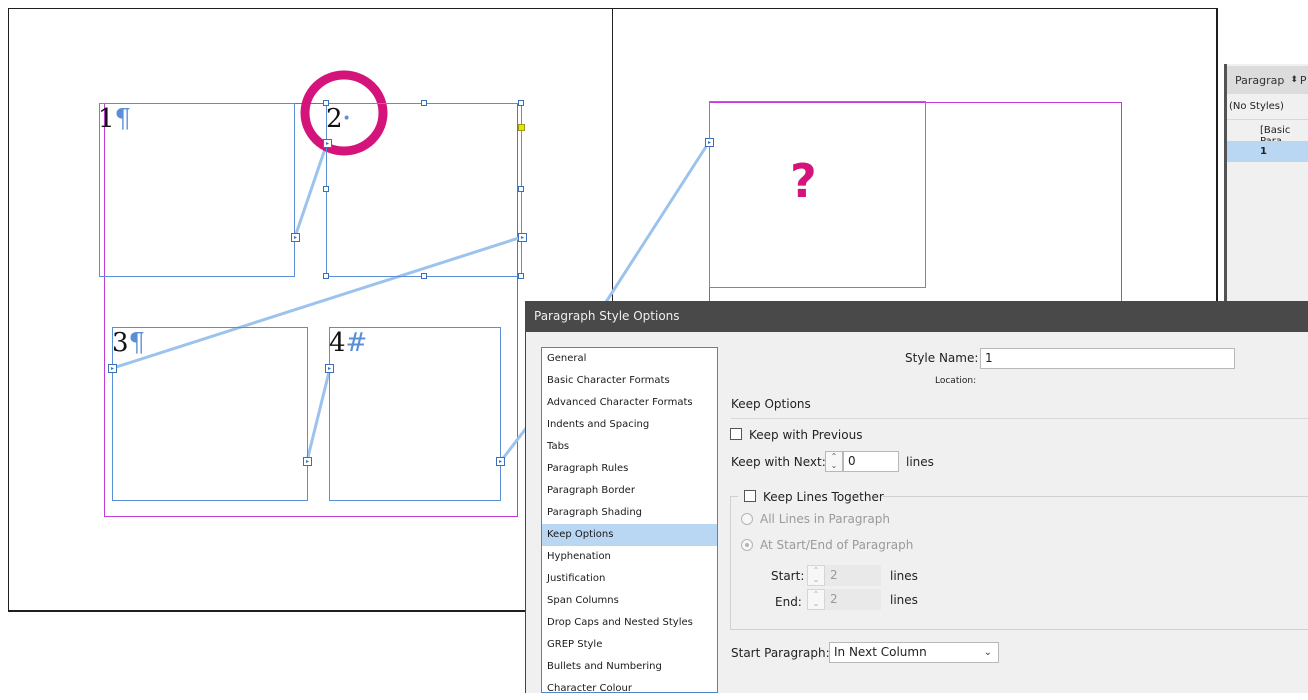 This screenshot has height=700, width=1308. I want to click on keep-with-next-input: 0, so click(871, 461).